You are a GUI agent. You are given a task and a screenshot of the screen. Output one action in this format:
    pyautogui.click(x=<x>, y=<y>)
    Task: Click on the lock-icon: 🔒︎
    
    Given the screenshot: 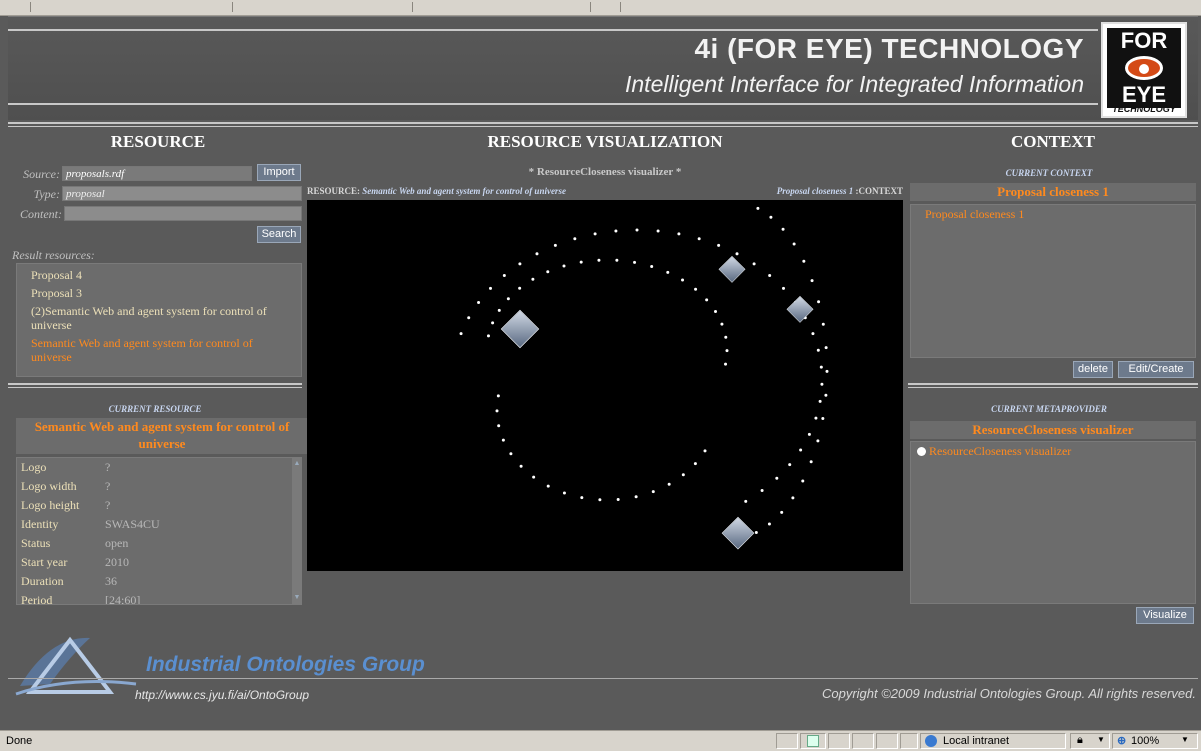 What is the action you would take?
    pyautogui.click(x=1080, y=740)
    